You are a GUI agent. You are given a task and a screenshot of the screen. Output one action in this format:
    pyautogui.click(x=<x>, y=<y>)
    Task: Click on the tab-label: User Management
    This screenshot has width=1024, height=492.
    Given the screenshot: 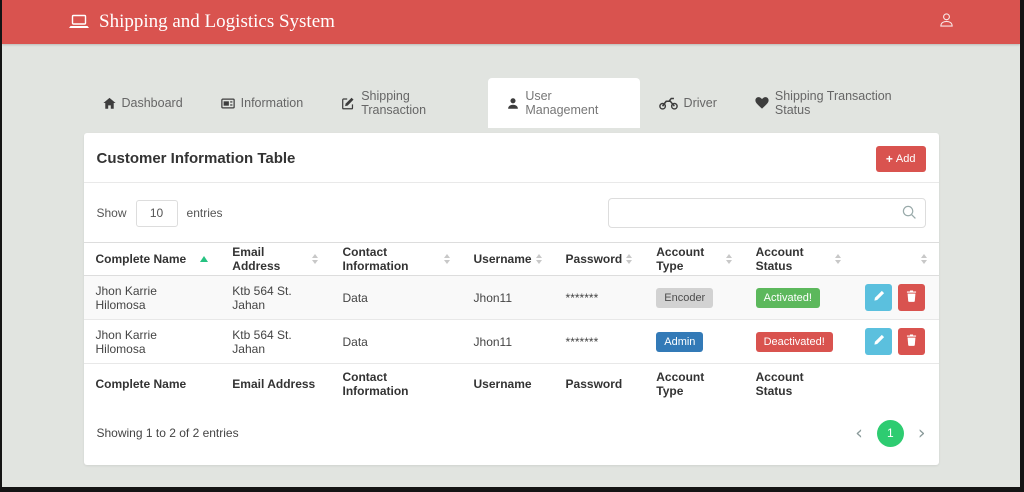 What is the action you would take?
    pyautogui.click(x=562, y=103)
    